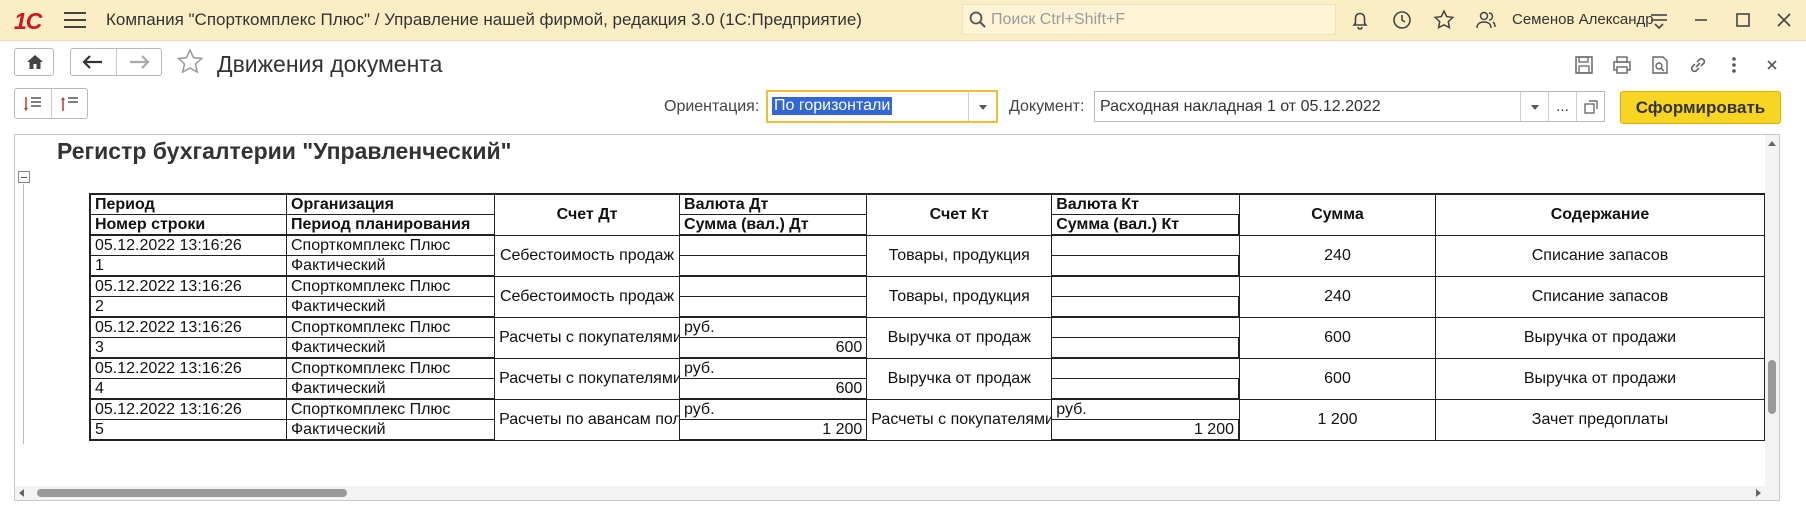 The image size is (1806, 515). What do you see at coordinates (93, 62) in the screenshot?
I see `back-icon` at bounding box center [93, 62].